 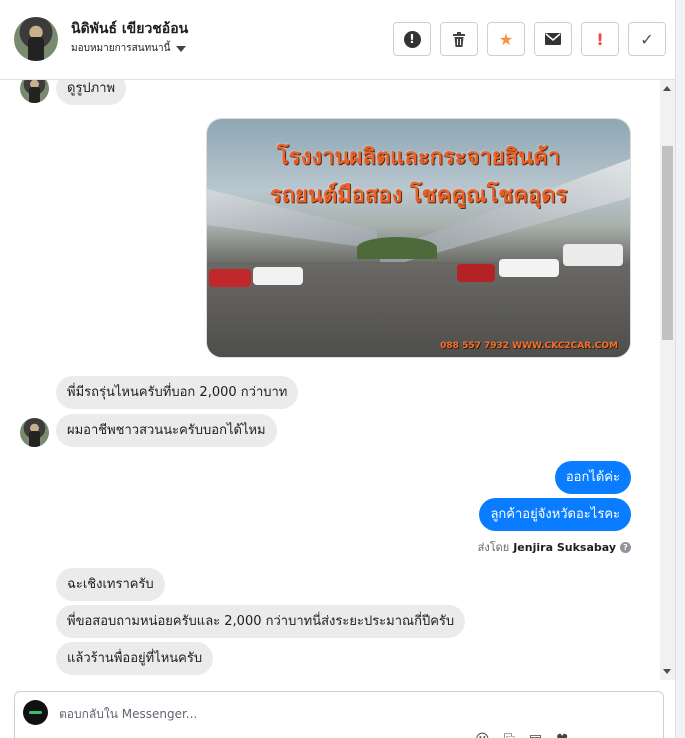 What do you see at coordinates (91, 92) in the screenshot?
I see `incoming-message: ดูรูปภาพ` at bounding box center [91, 92].